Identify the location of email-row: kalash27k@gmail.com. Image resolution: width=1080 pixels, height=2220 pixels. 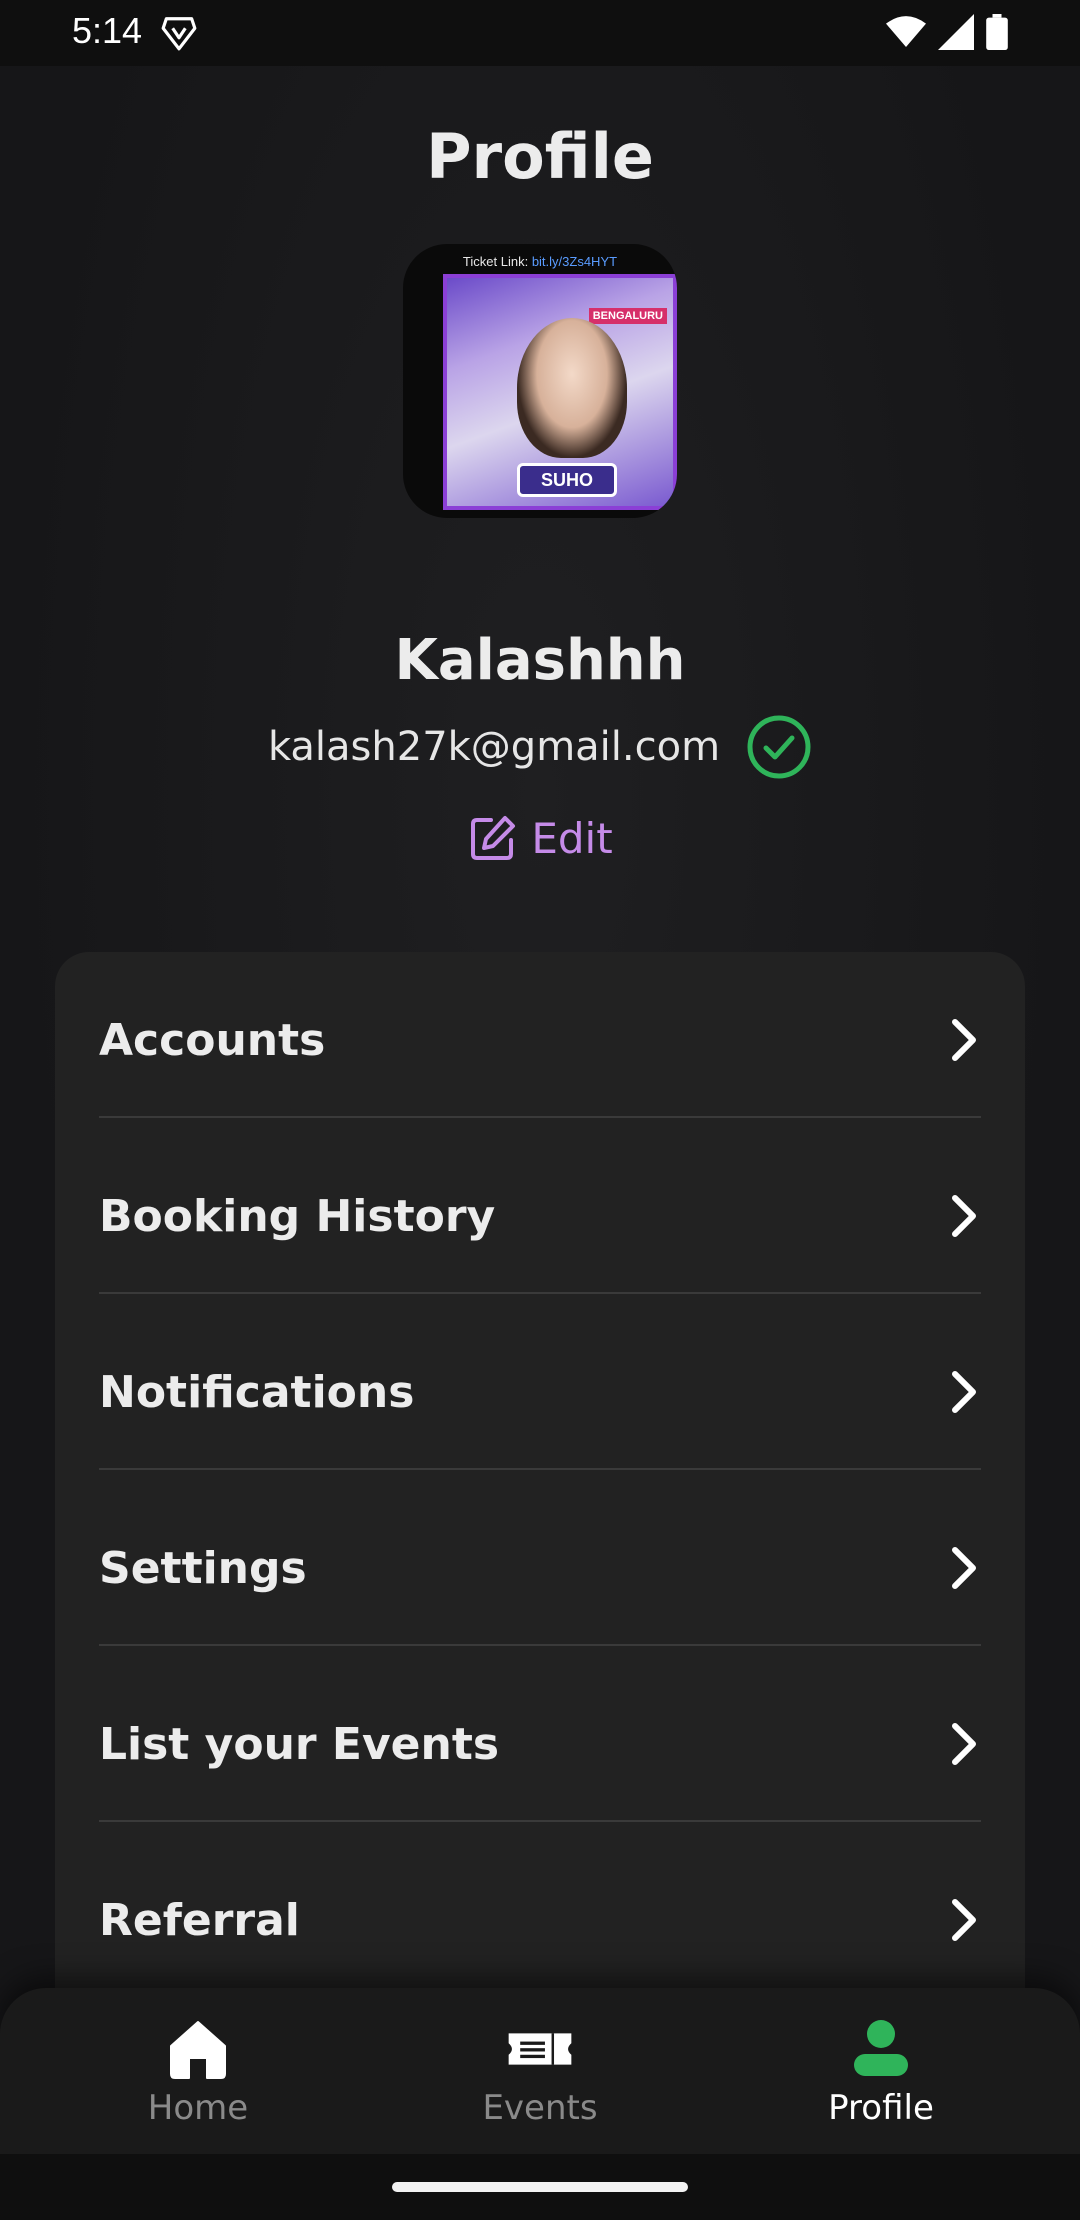
(540, 747).